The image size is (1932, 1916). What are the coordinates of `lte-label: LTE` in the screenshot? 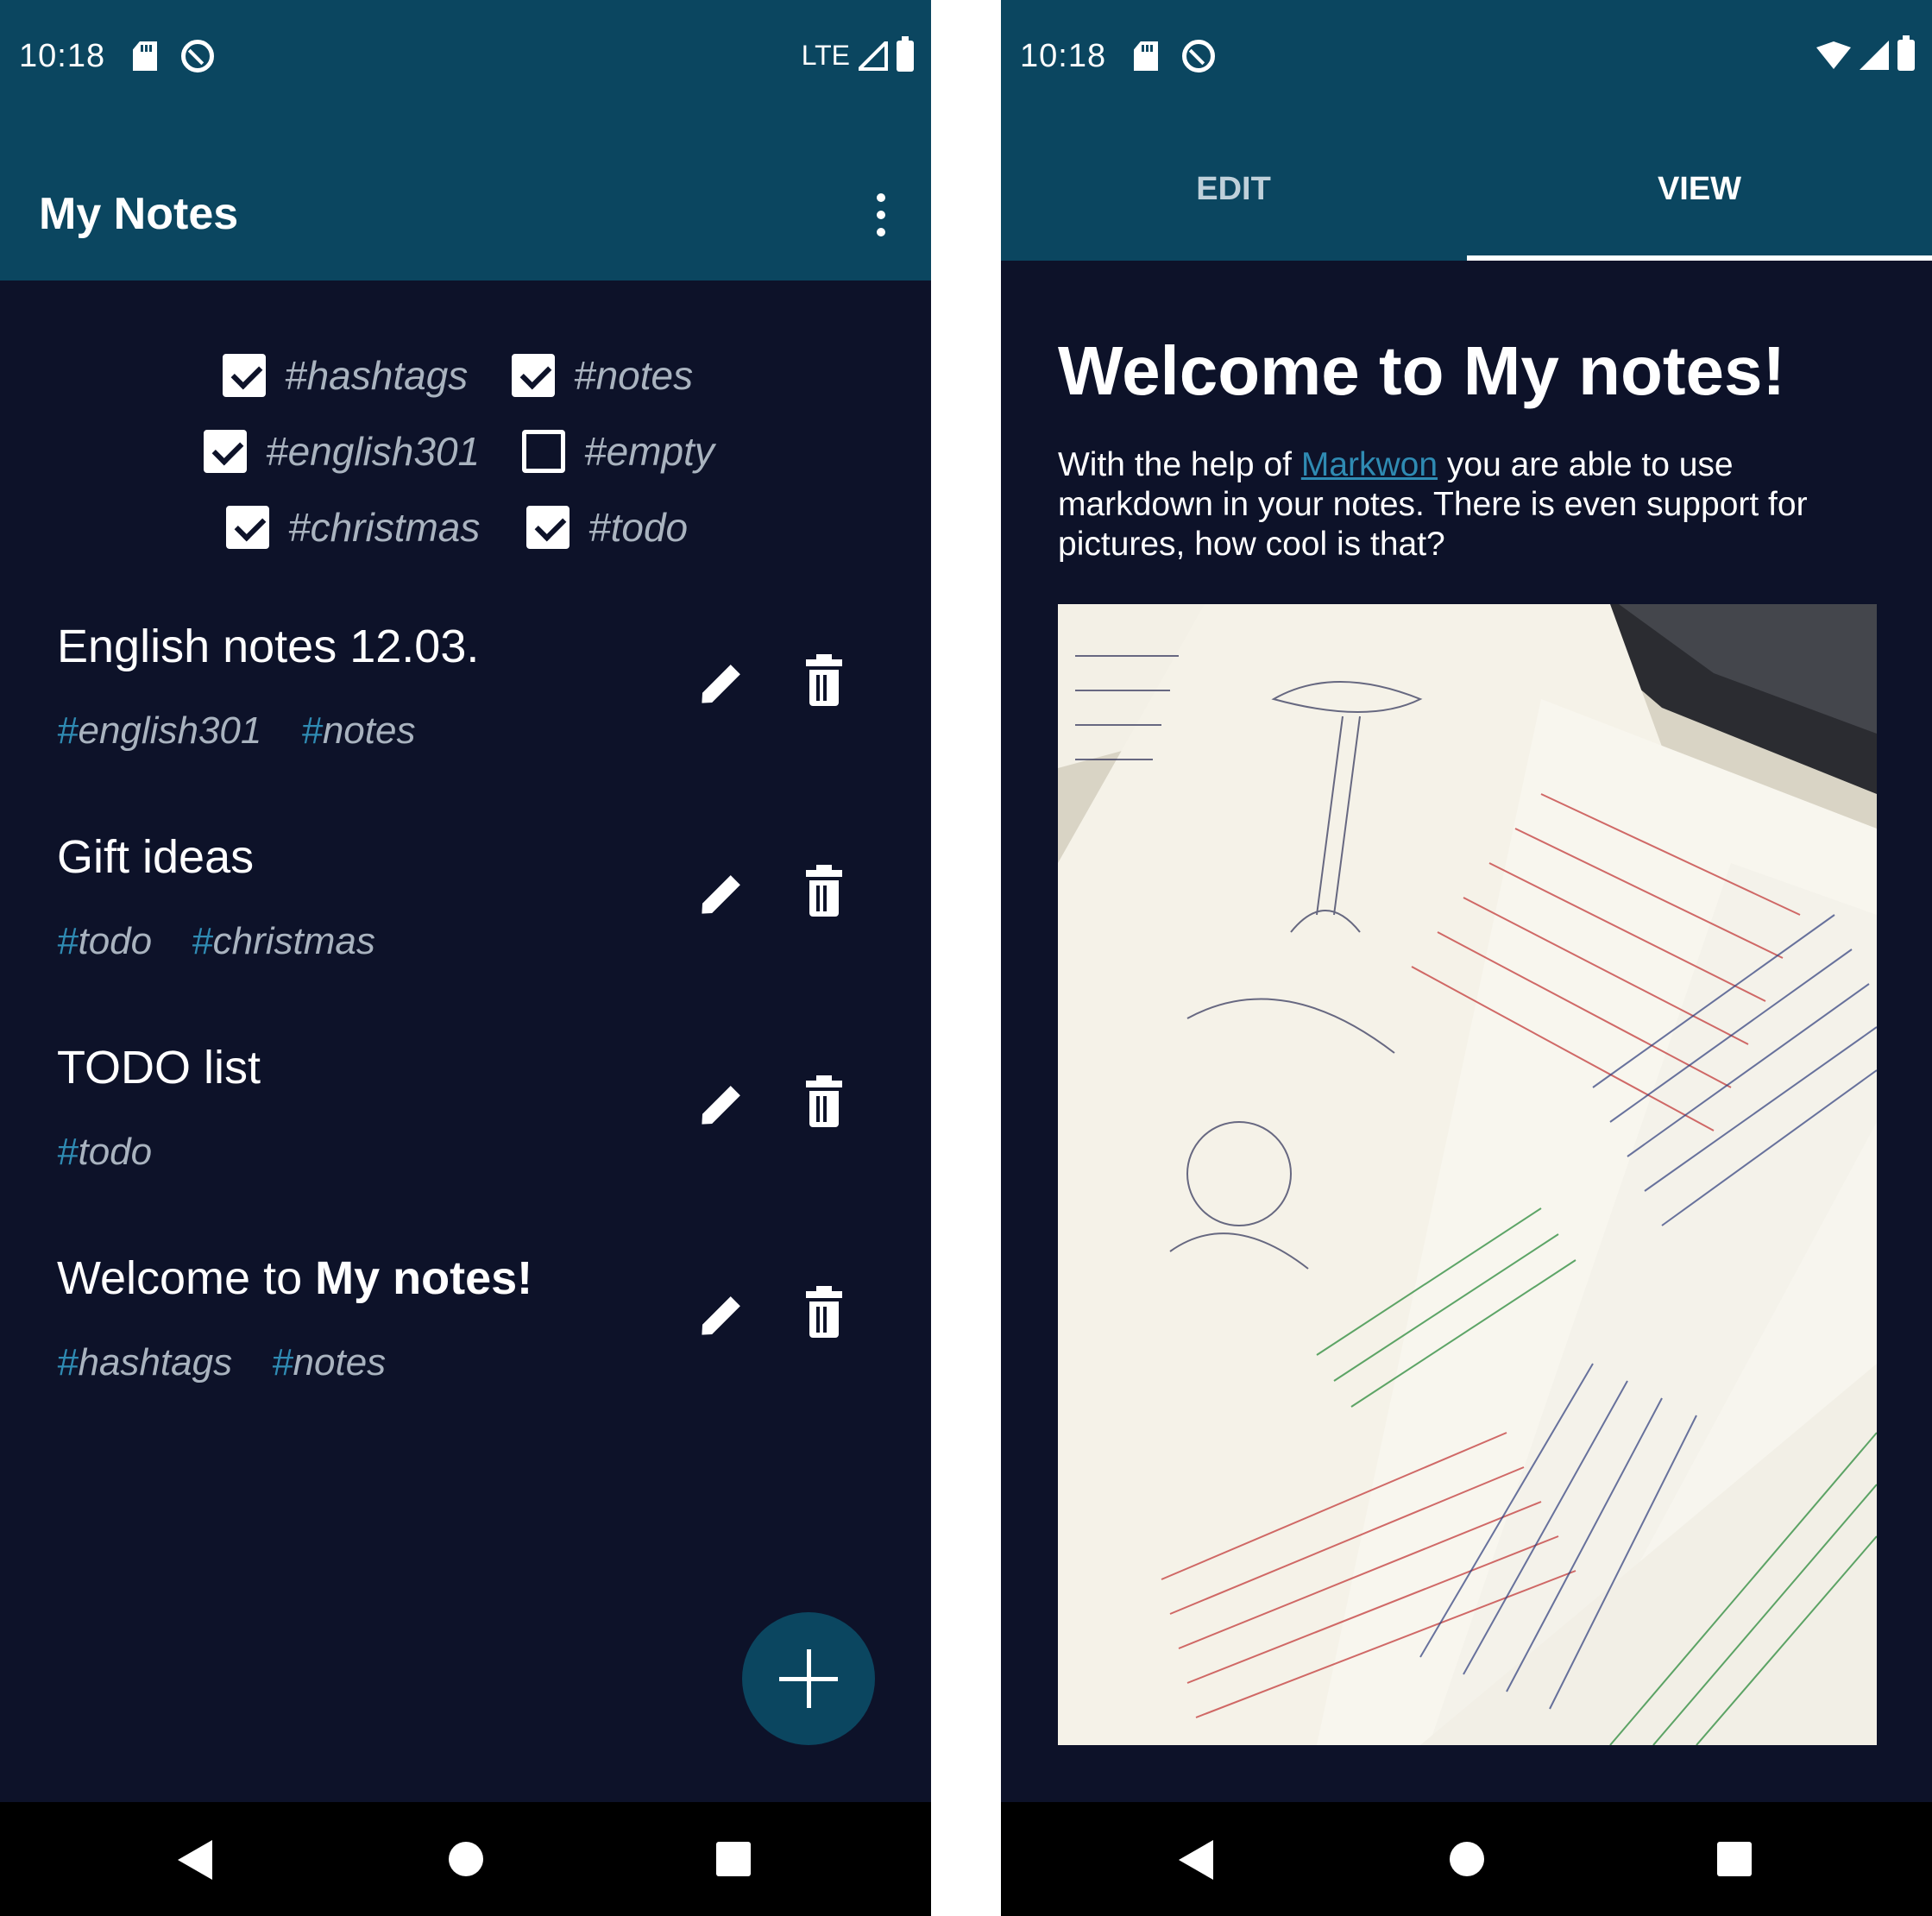 It's located at (825, 55).